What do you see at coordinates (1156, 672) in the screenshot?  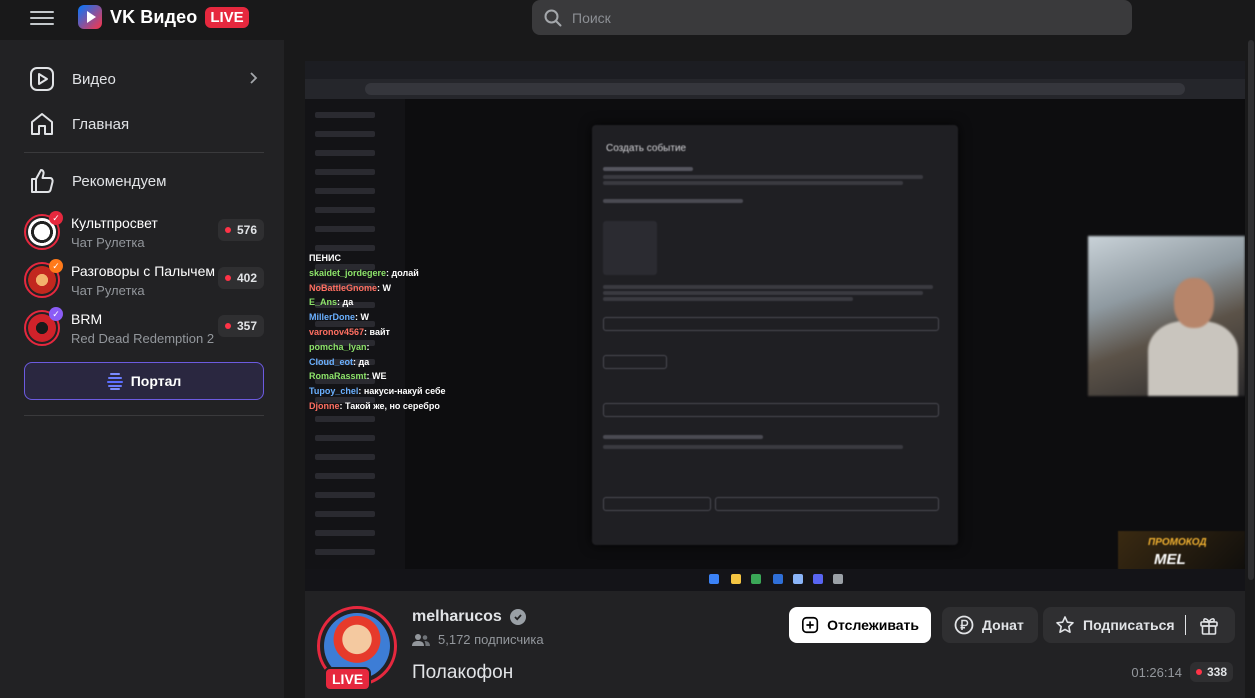 I see `stream-duration: 01:26:14` at bounding box center [1156, 672].